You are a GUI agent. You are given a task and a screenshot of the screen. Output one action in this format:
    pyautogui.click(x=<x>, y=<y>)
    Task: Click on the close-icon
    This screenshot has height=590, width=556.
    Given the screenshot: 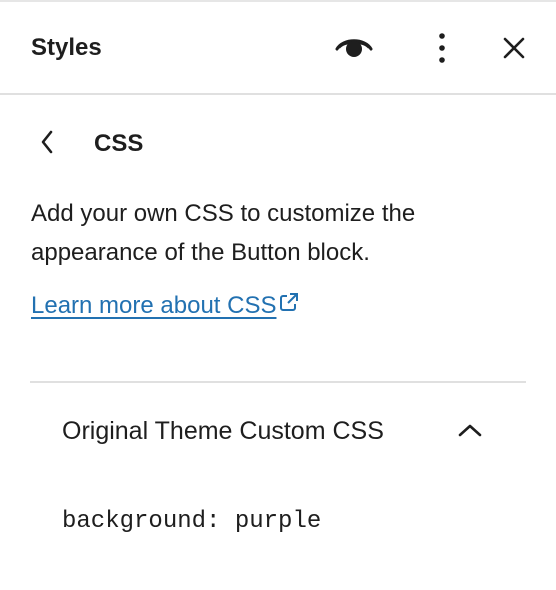 What is the action you would take?
    pyautogui.click(x=514, y=50)
    